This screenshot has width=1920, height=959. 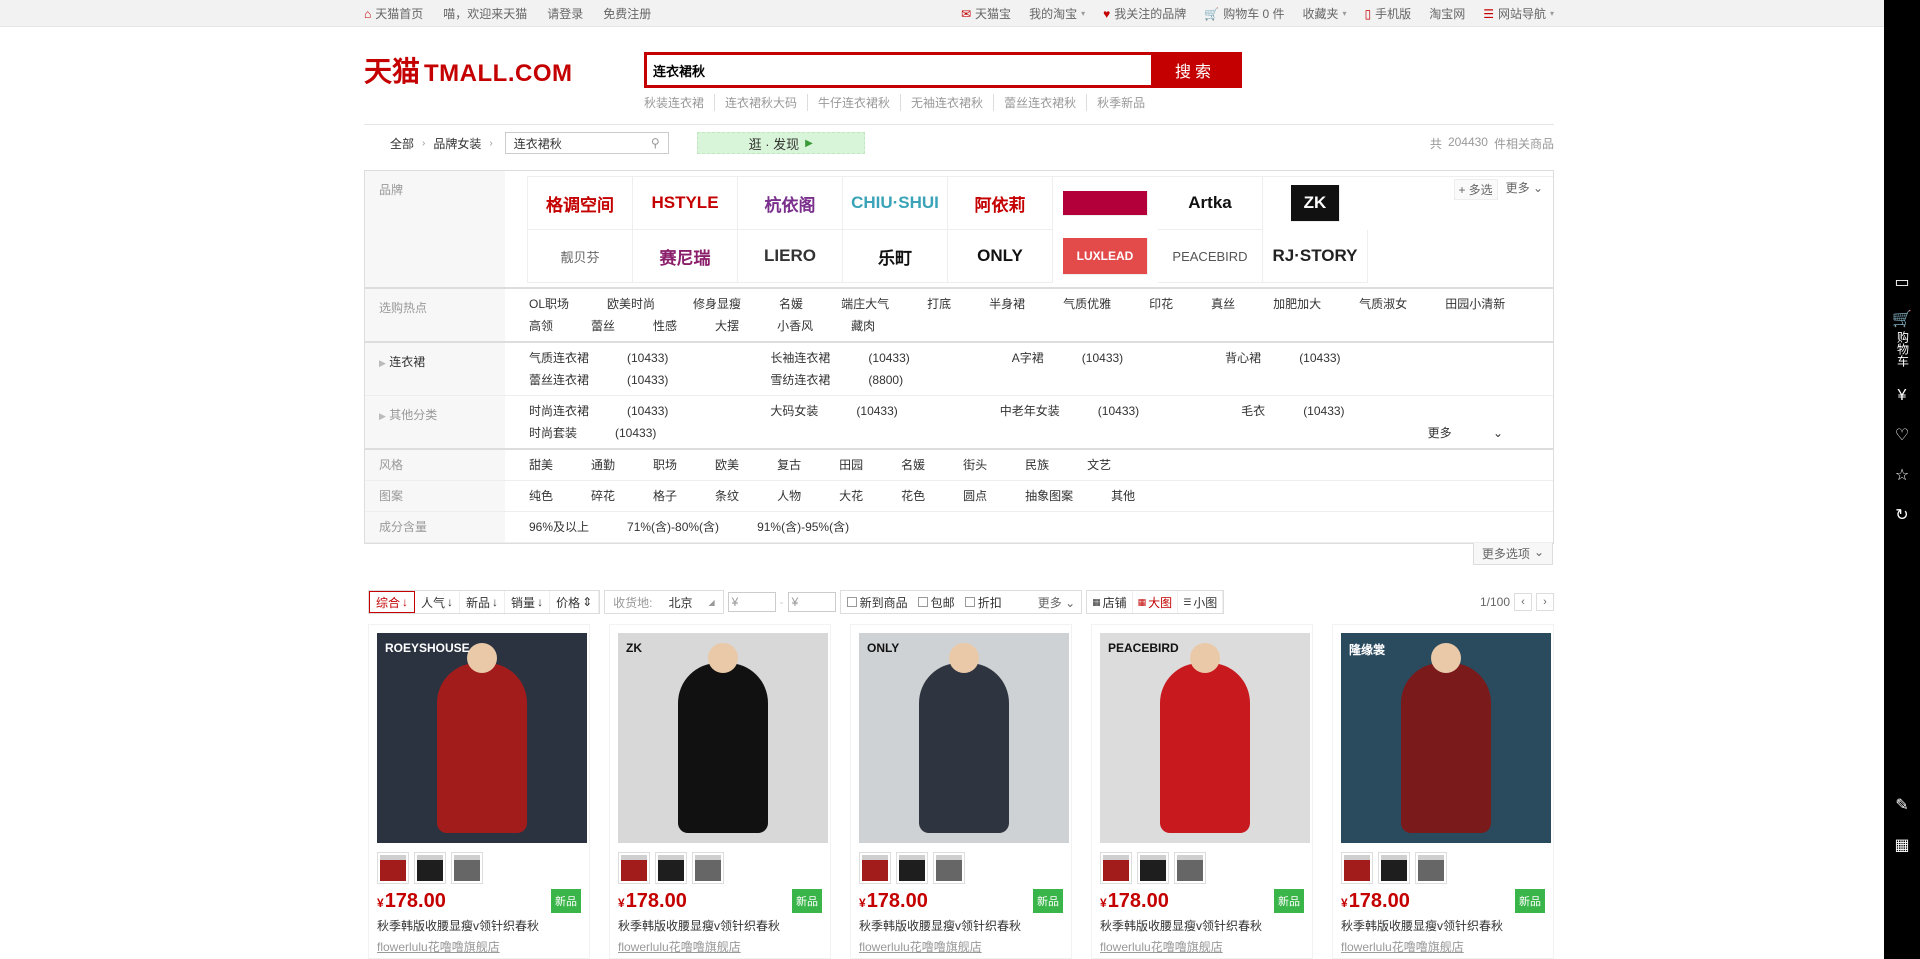 What do you see at coordinates (851, 465) in the screenshot?
I see `filter-option: 田园` at bounding box center [851, 465].